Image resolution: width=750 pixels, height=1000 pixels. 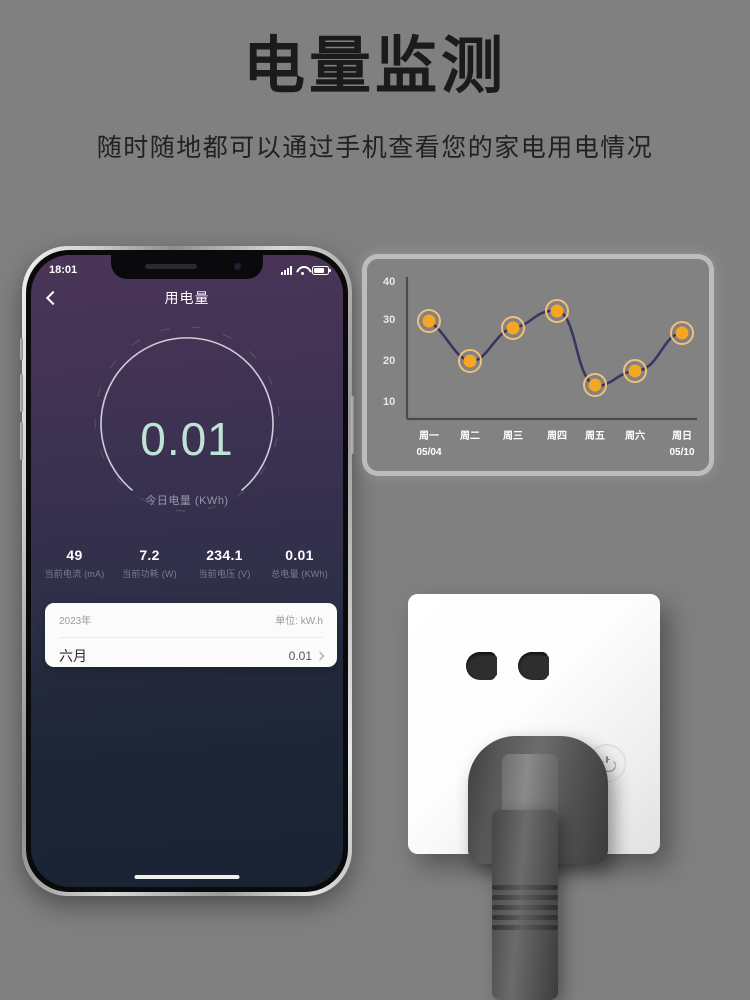 I want to click on stat-item-total: 0.01 总电量 (KWh), so click(x=299, y=563).